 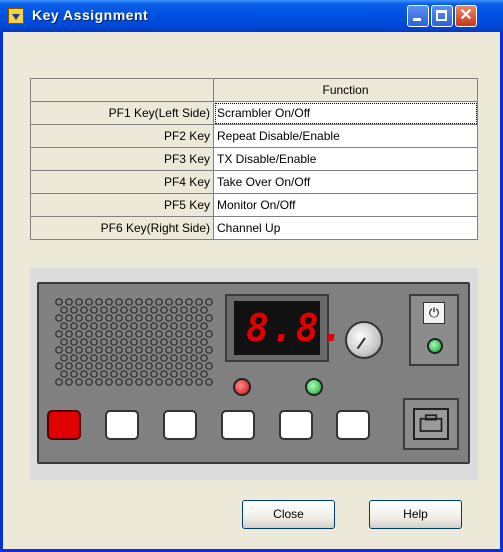 What do you see at coordinates (345, 228) in the screenshot?
I see `row-function-cell: Channel Up` at bounding box center [345, 228].